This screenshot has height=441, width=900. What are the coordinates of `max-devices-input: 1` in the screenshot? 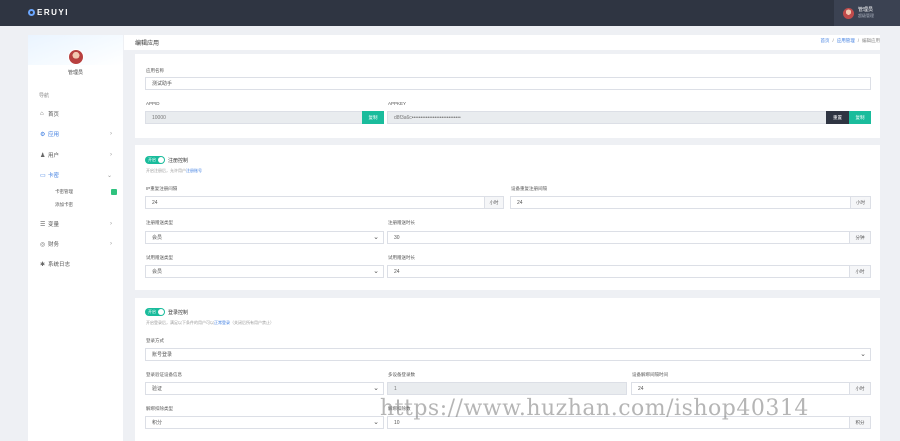 It's located at (507, 388).